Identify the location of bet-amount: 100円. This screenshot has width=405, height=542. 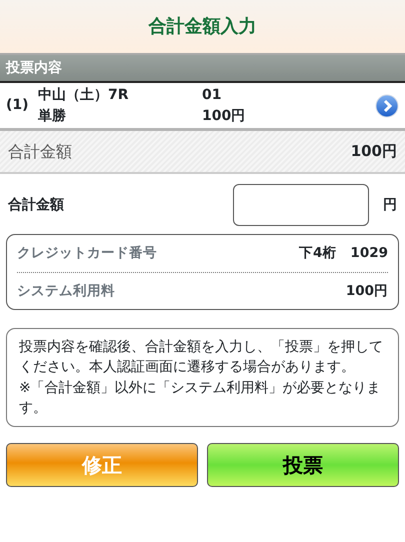
(224, 116).